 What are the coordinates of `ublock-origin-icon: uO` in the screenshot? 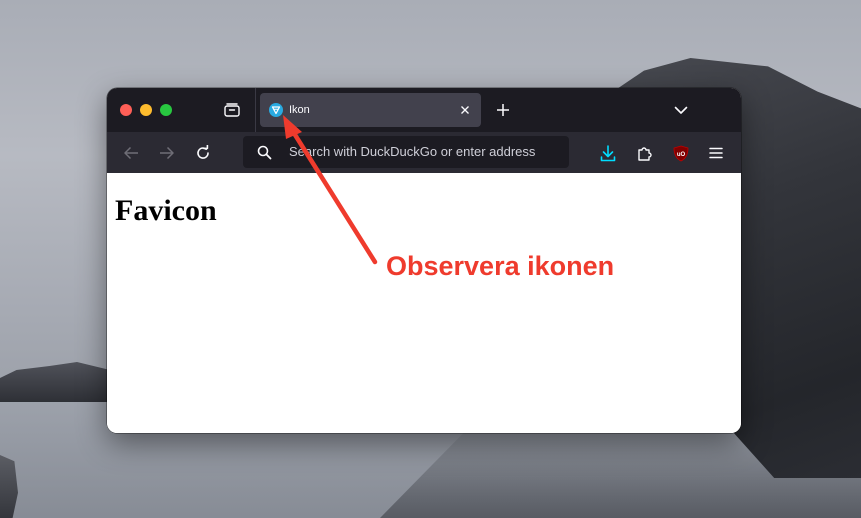 It's located at (681, 153).